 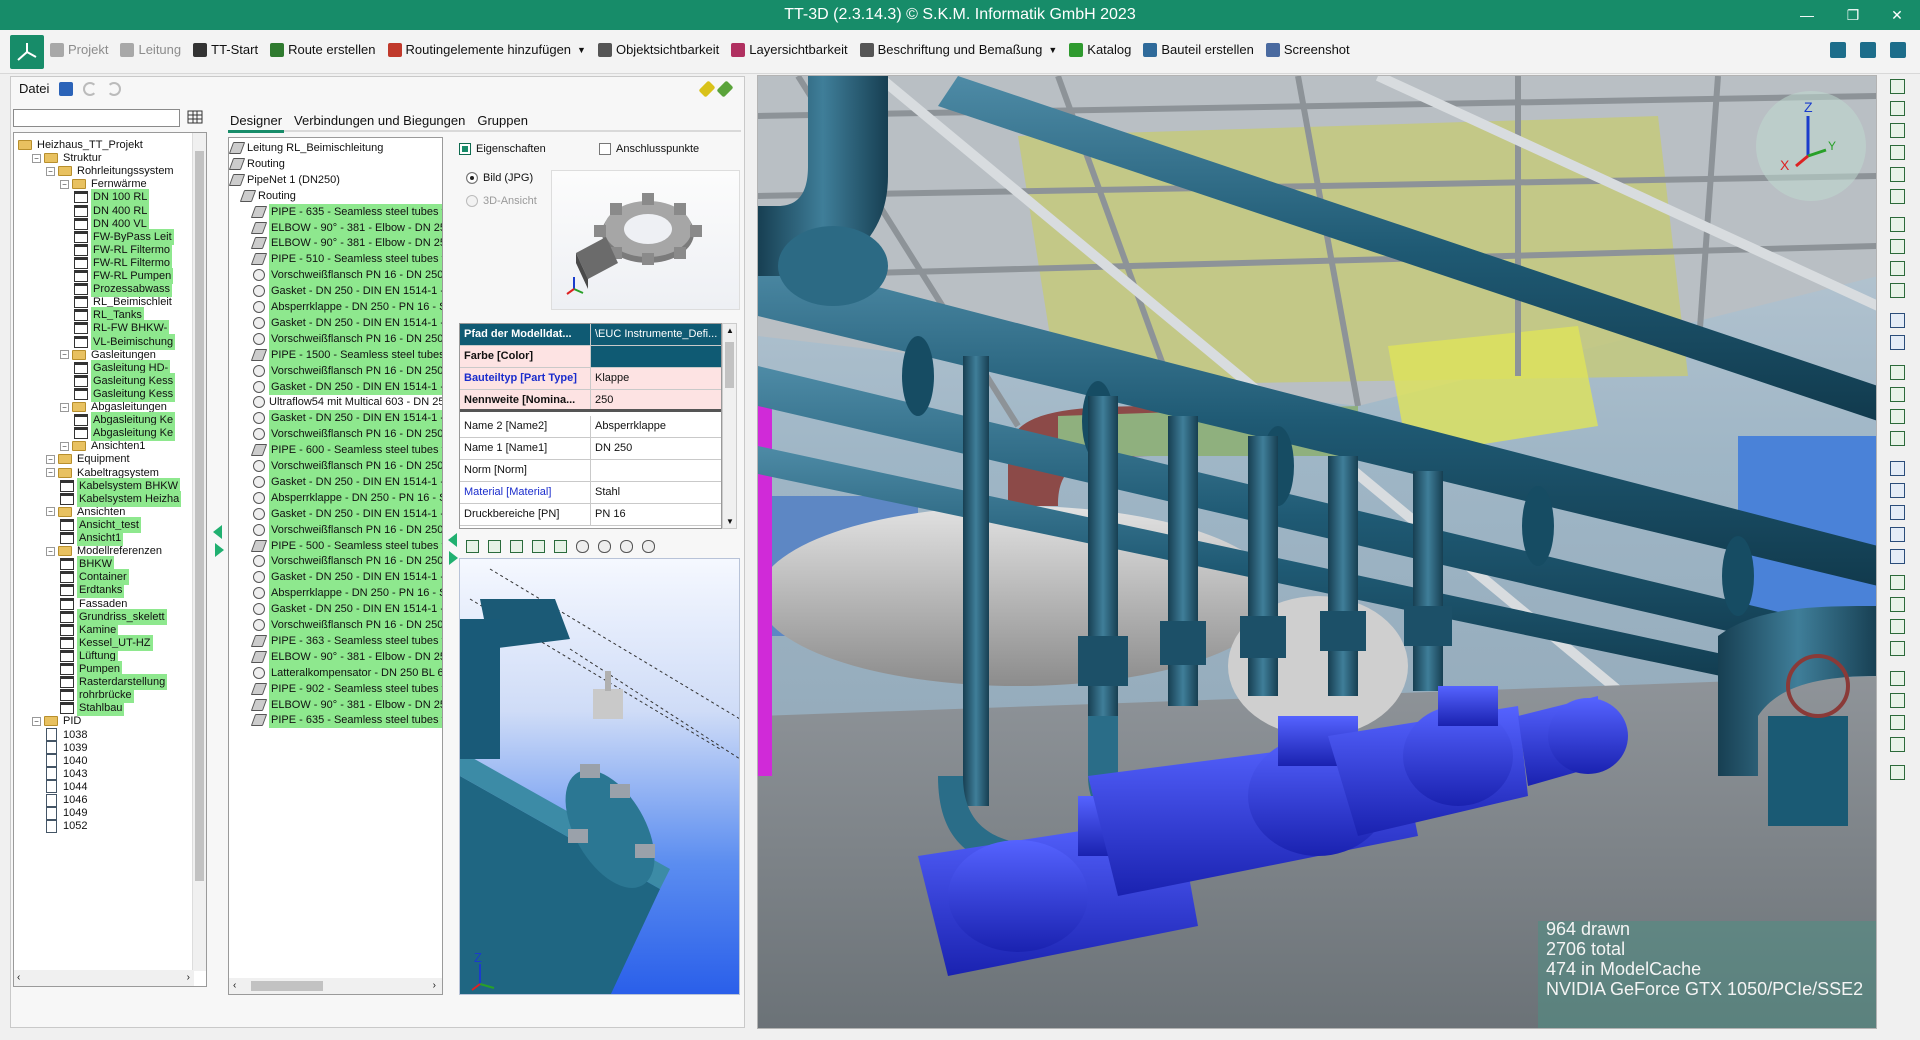 I want to click on component-row: PIPE - 635 - Seamless steel tubes for p, so click(x=346, y=720).